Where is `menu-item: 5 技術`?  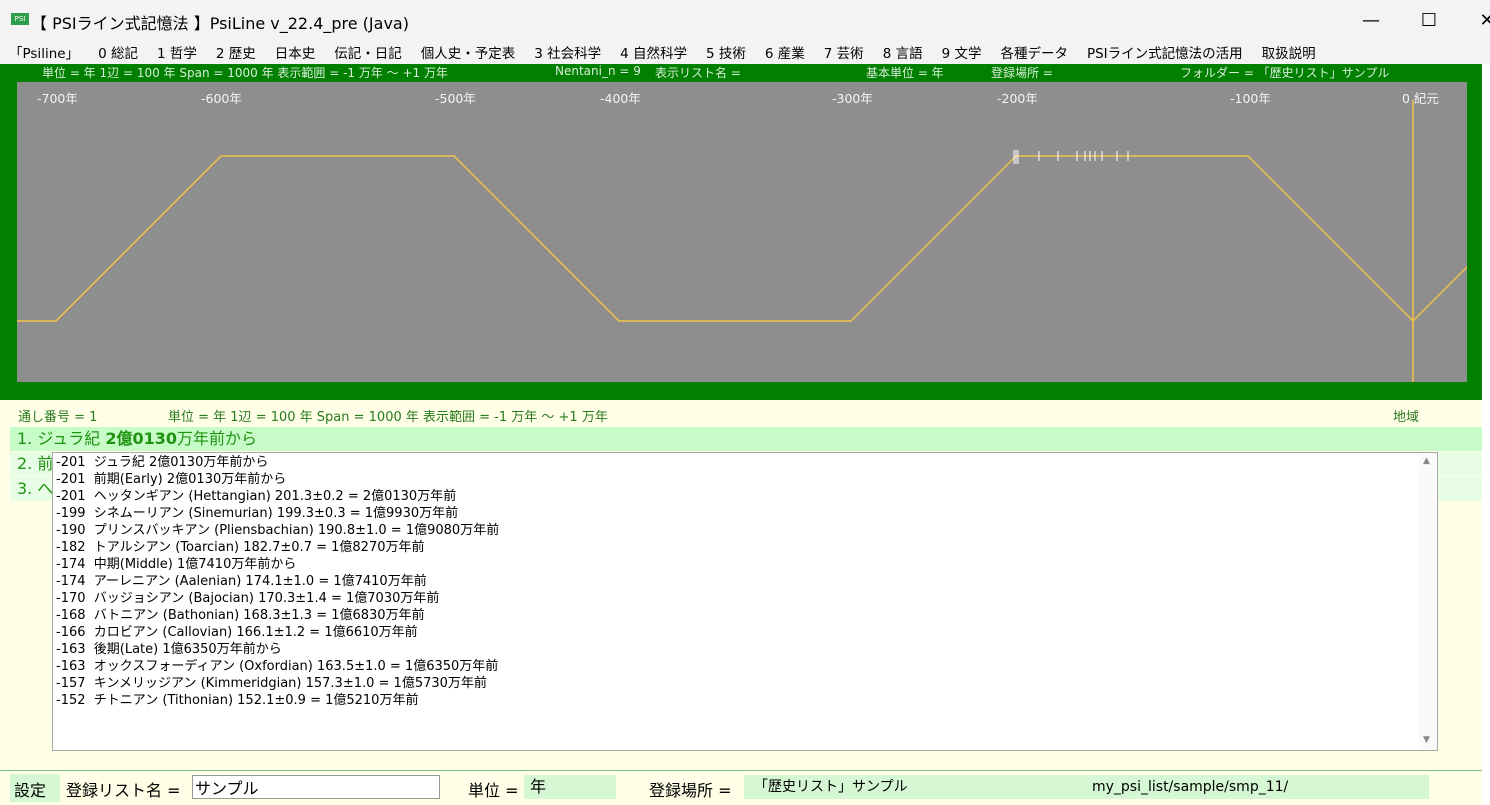
menu-item: 5 技術 is located at coordinates (726, 52).